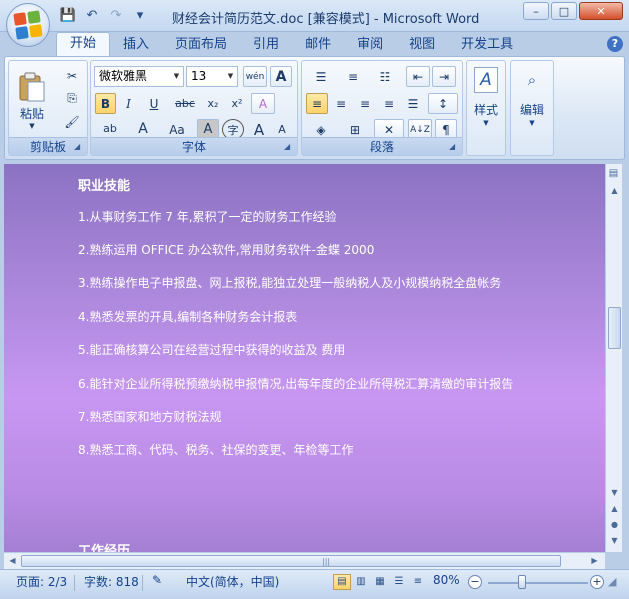  I want to click on language-indicator: 中文(简体，中国), so click(232, 581).